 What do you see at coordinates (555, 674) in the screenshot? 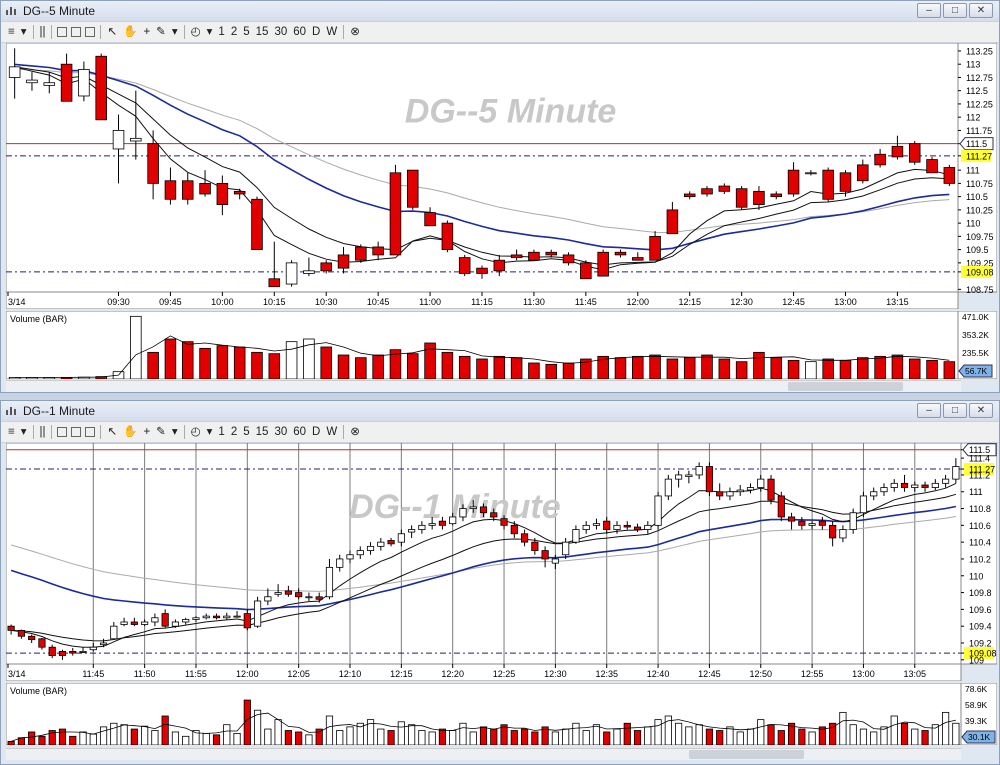
I see `time-tick-label: 12:30` at bounding box center [555, 674].